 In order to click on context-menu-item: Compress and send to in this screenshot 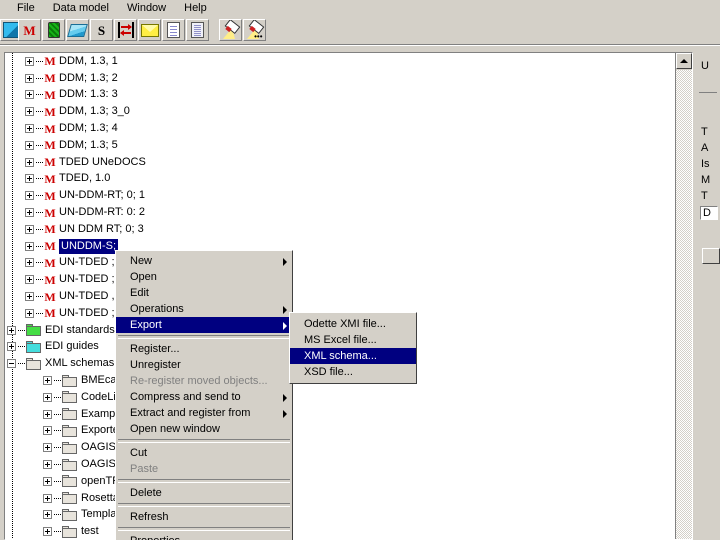, I will do `click(204, 397)`.